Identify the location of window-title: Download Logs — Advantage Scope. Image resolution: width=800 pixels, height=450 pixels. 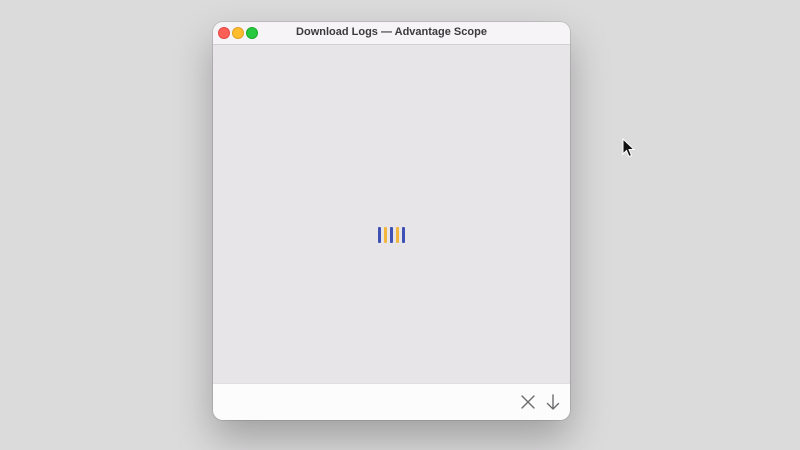
(391, 32).